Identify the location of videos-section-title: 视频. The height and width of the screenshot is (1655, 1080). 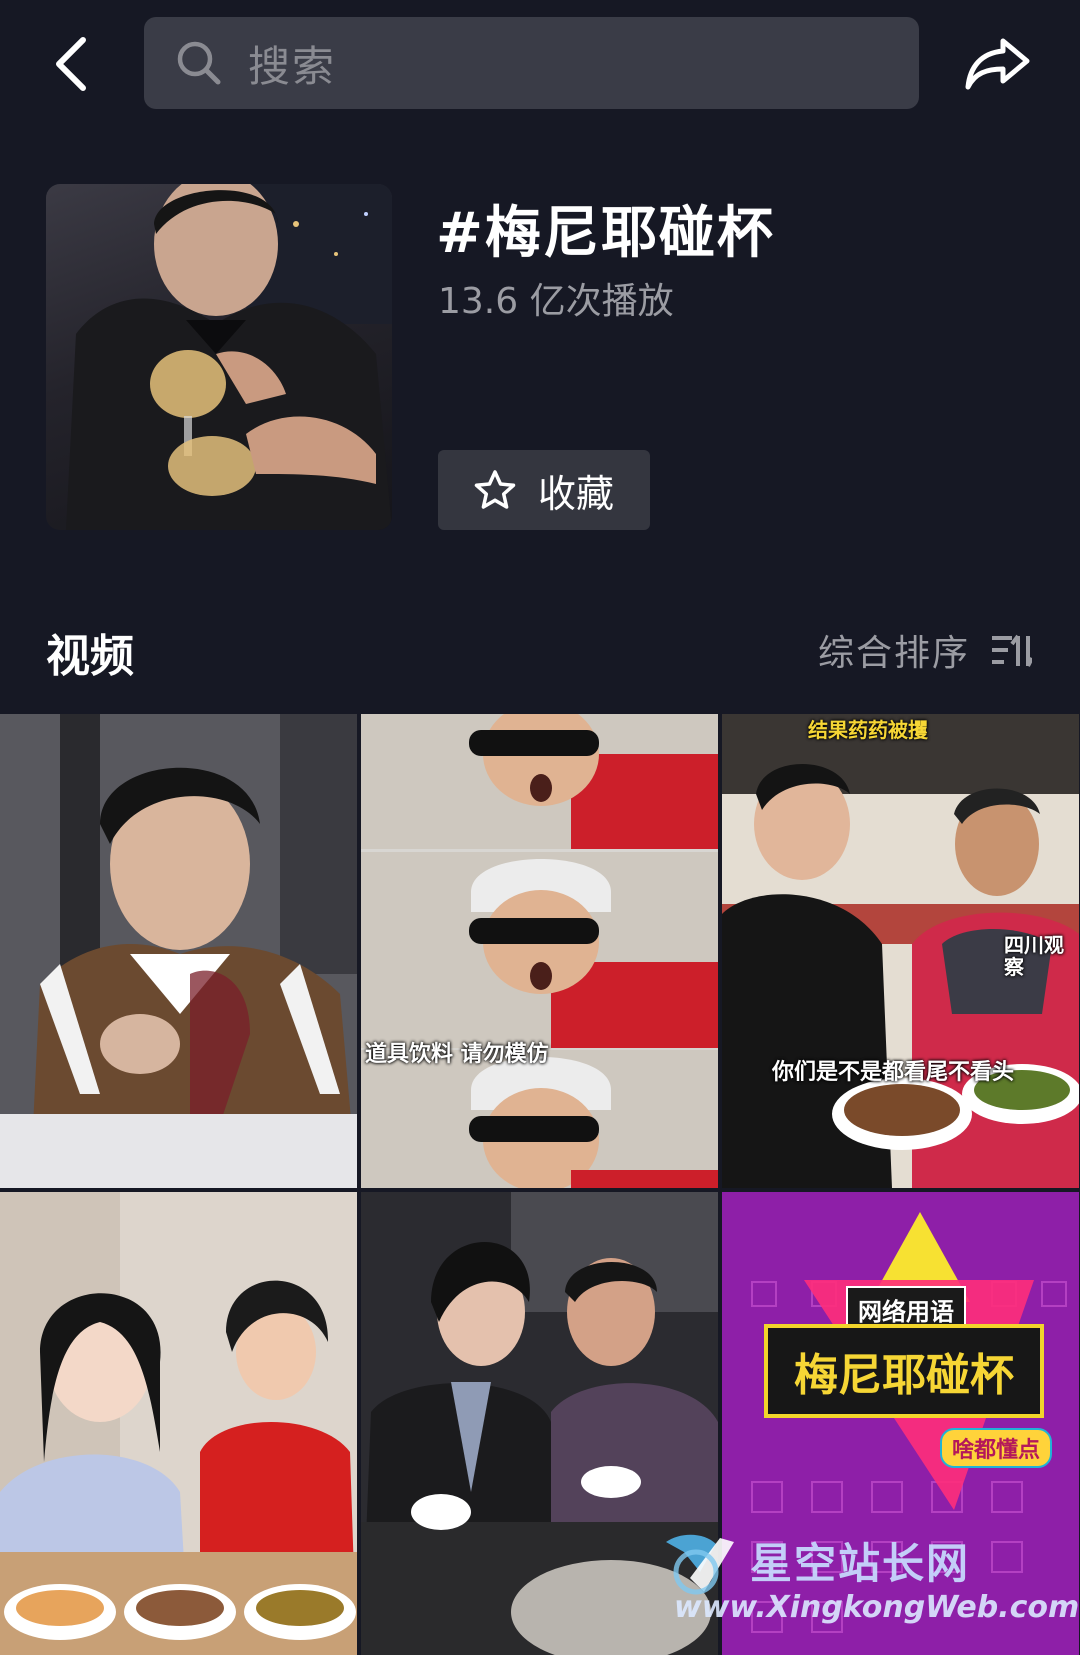
(90, 656).